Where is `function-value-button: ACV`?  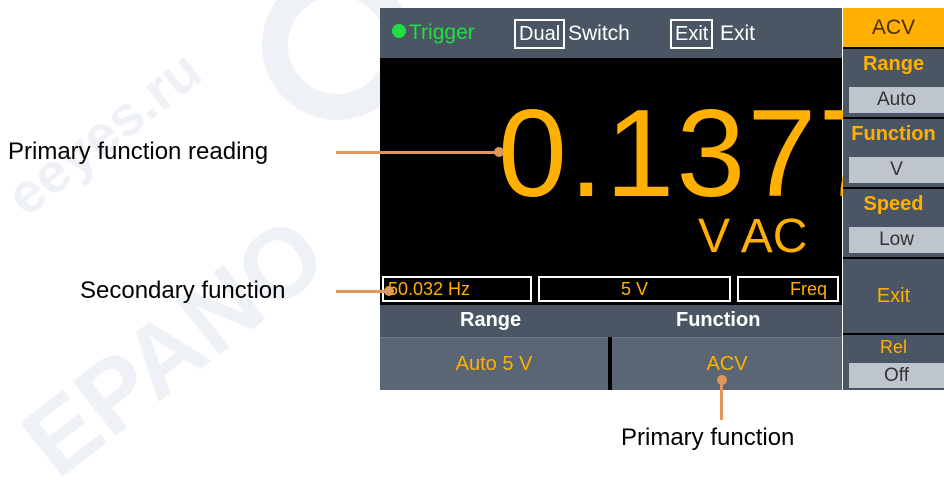 function-value-button: ACV is located at coordinates (727, 363).